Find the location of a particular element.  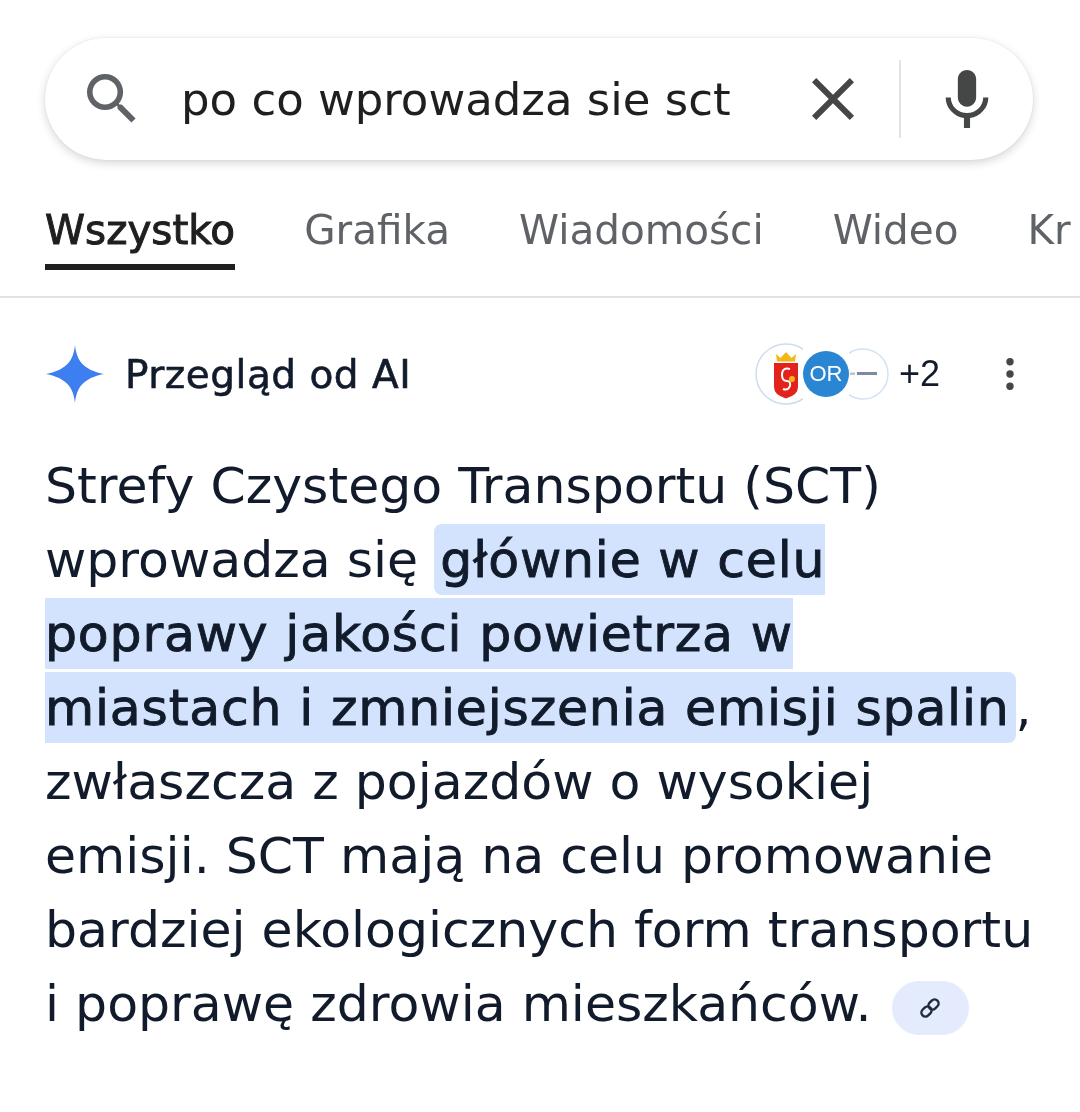

source-link-button is located at coordinates (930, 1007).